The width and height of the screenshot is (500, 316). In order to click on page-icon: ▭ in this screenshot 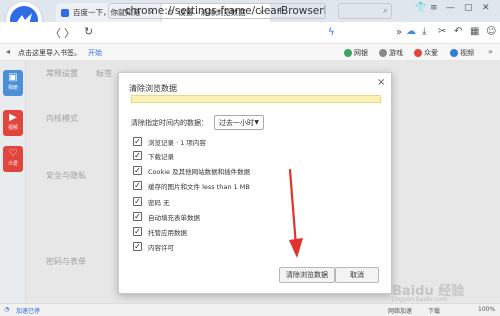, I will do `click(117, 11)`.